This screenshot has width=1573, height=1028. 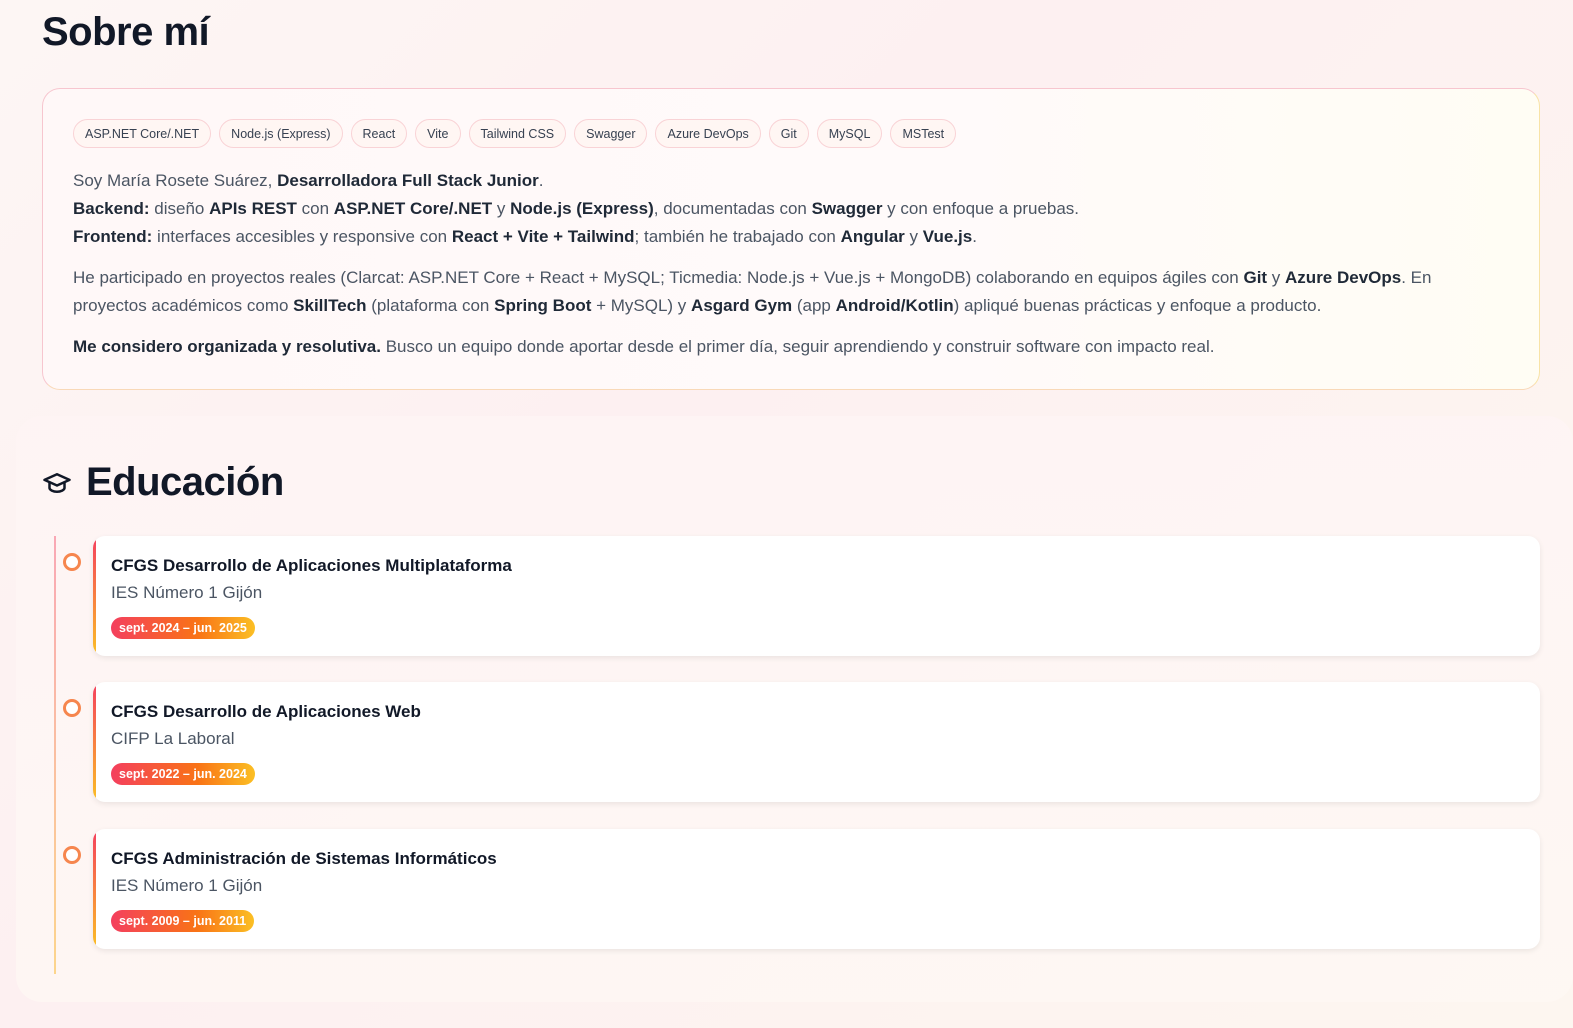 What do you see at coordinates (173, 738) in the screenshot?
I see `education-school: CIFP La Laboral` at bounding box center [173, 738].